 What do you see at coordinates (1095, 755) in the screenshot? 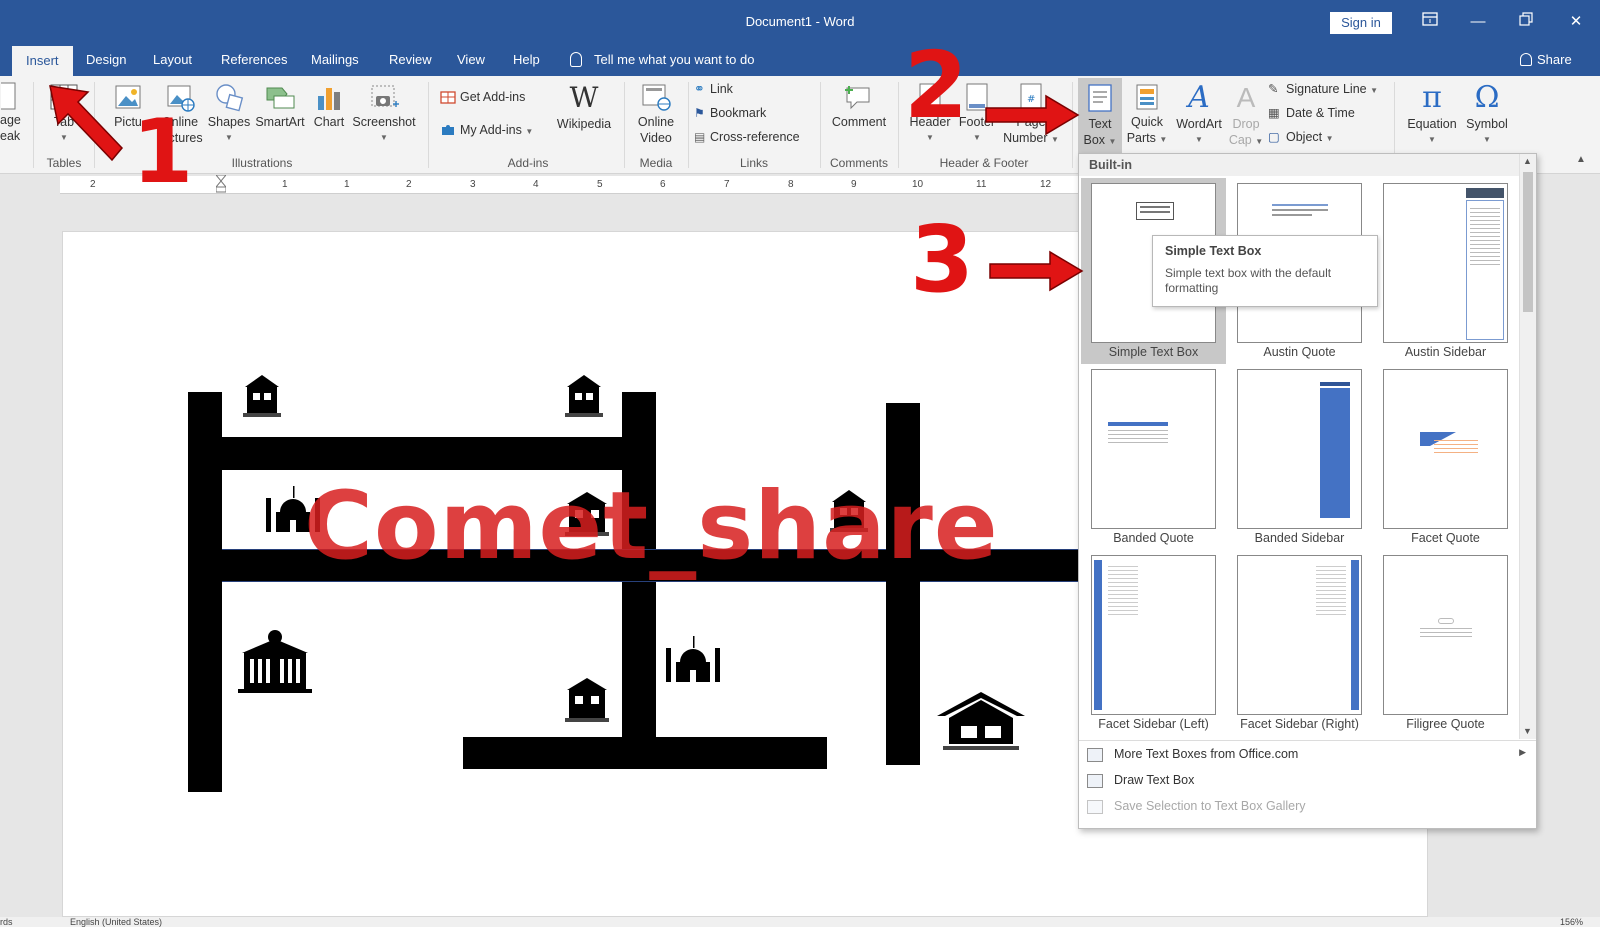
I see `office-globe-icon` at bounding box center [1095, 755].